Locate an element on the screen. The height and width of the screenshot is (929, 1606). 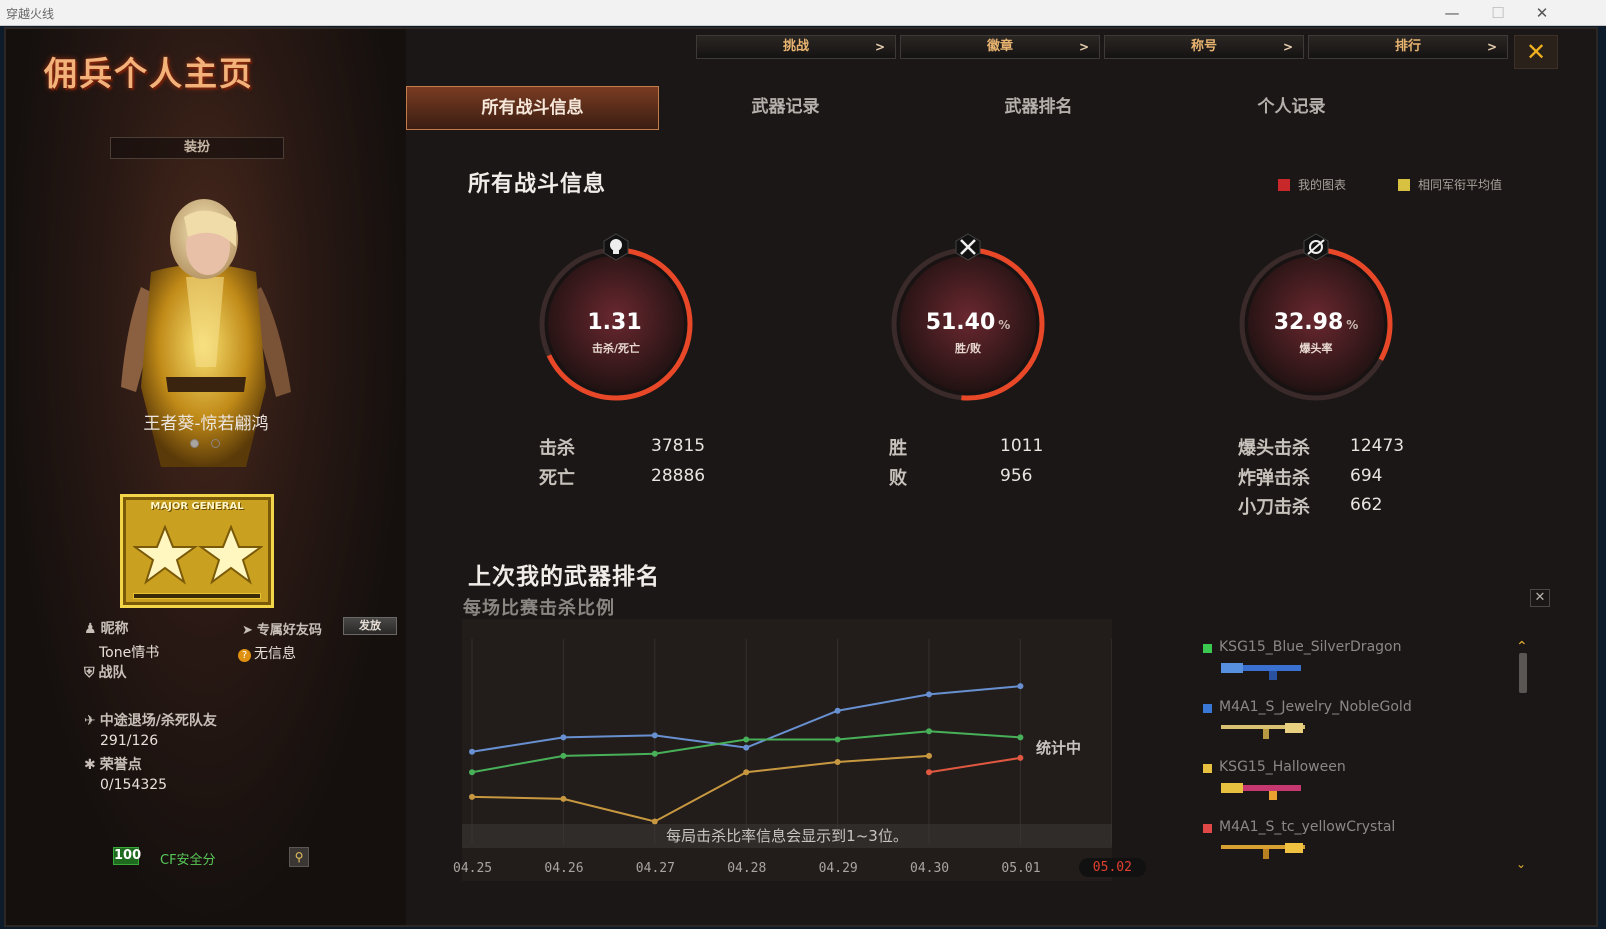
weapon-rank-subtitle: 每场比赛击杀比例 is located at coordinates (539, 608).